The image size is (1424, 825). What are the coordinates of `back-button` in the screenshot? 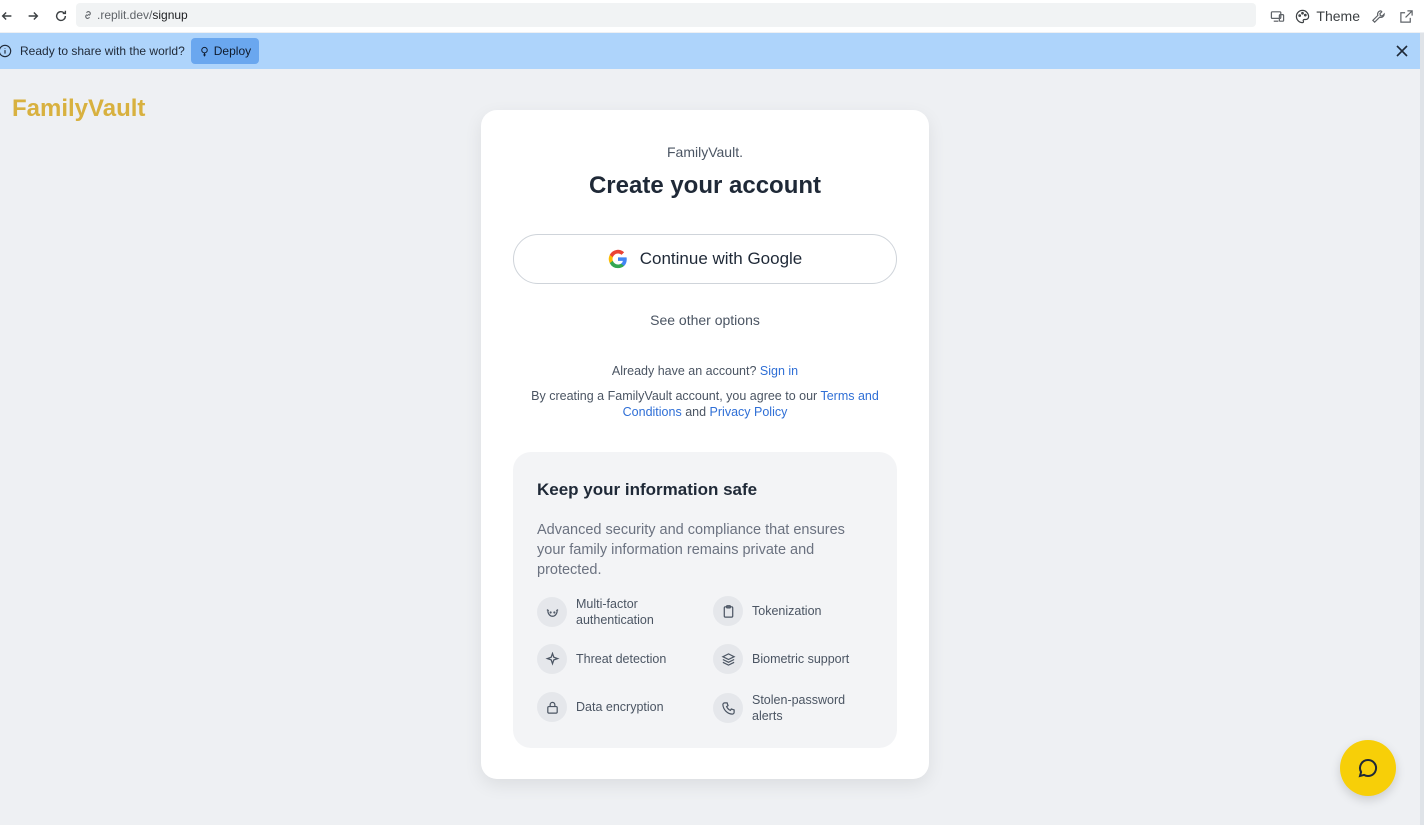 It's located at (10, 16).